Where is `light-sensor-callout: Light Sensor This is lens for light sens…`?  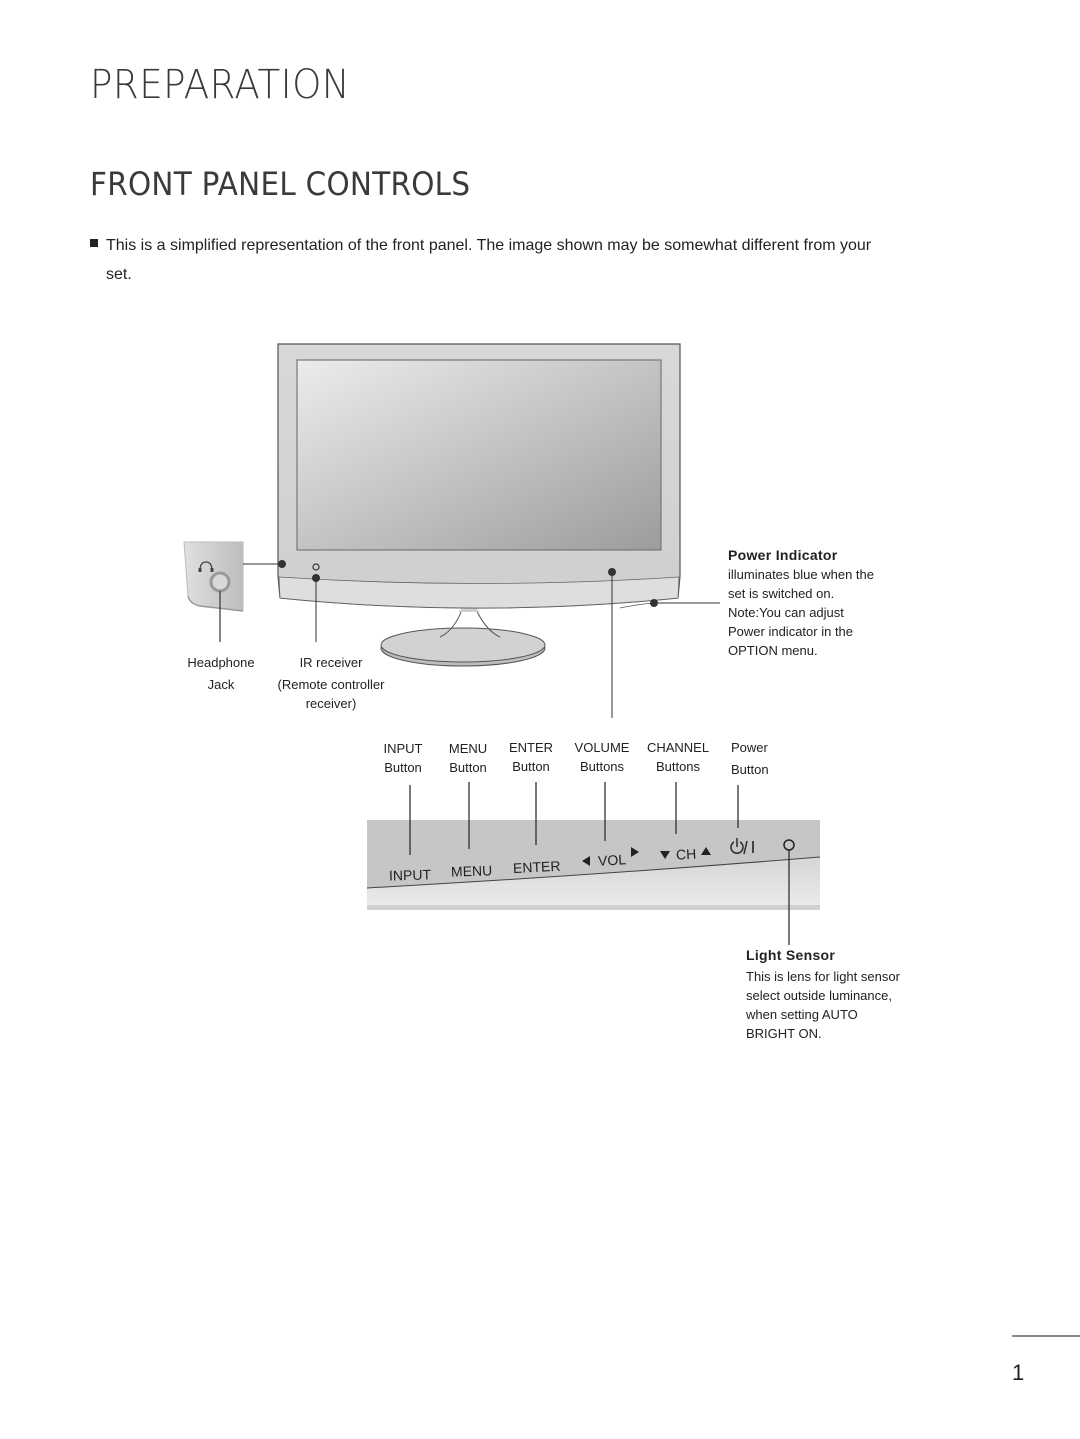 light-sensor-callout: Light Sensor This is lens for light sens… is located at coordinates (846, 994).